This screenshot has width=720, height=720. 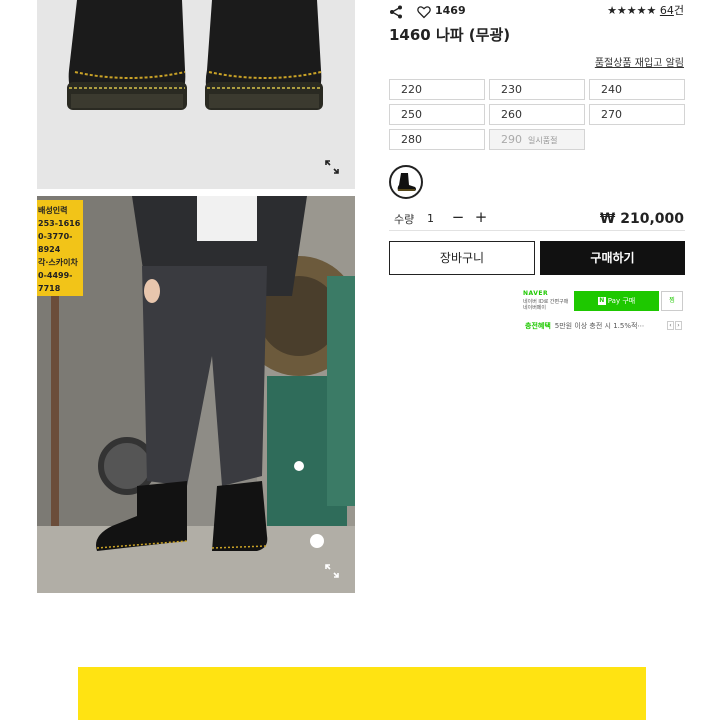 What do you see at coordinates (621, 301) in the screenshot?
I see `npay-label: Pay 구매` at bounding box center [621, 301].